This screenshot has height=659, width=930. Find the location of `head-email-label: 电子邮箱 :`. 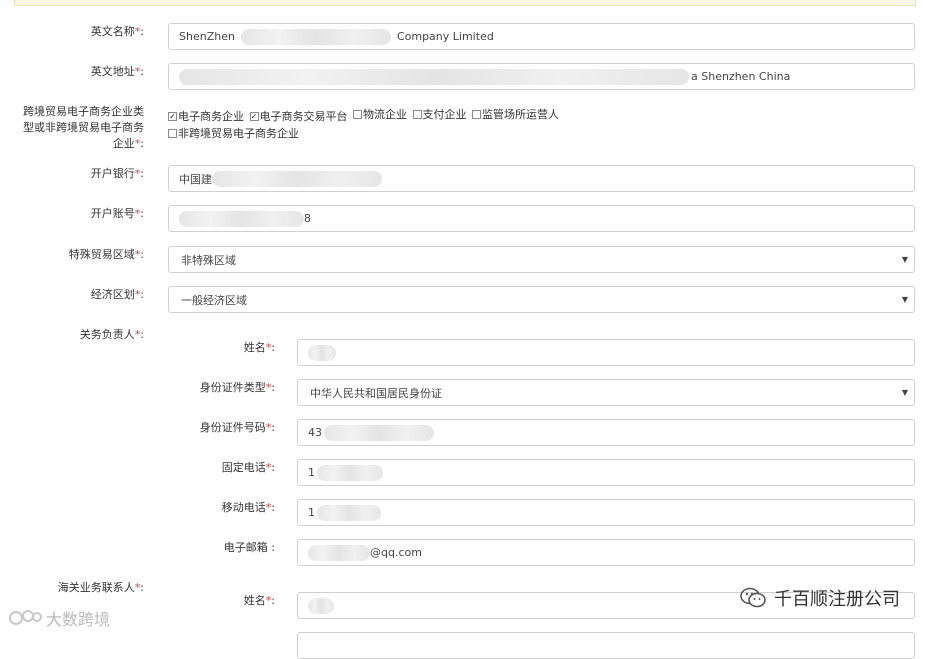

head-email-label: 电子邮箱 : is located at coordinates (249, 547).